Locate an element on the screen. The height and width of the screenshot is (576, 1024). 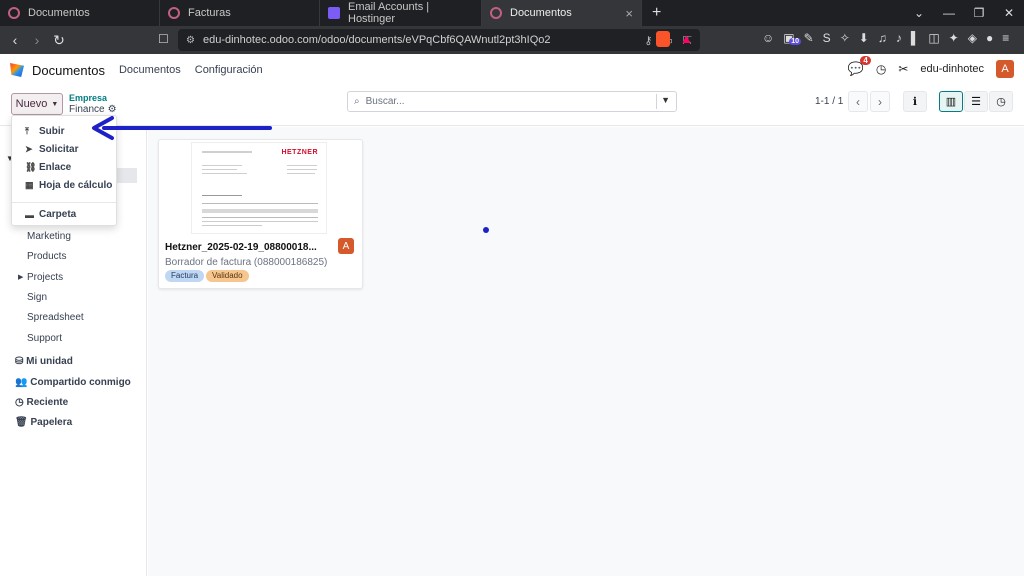
annotation-arrow is located at coordinates (182, 128).